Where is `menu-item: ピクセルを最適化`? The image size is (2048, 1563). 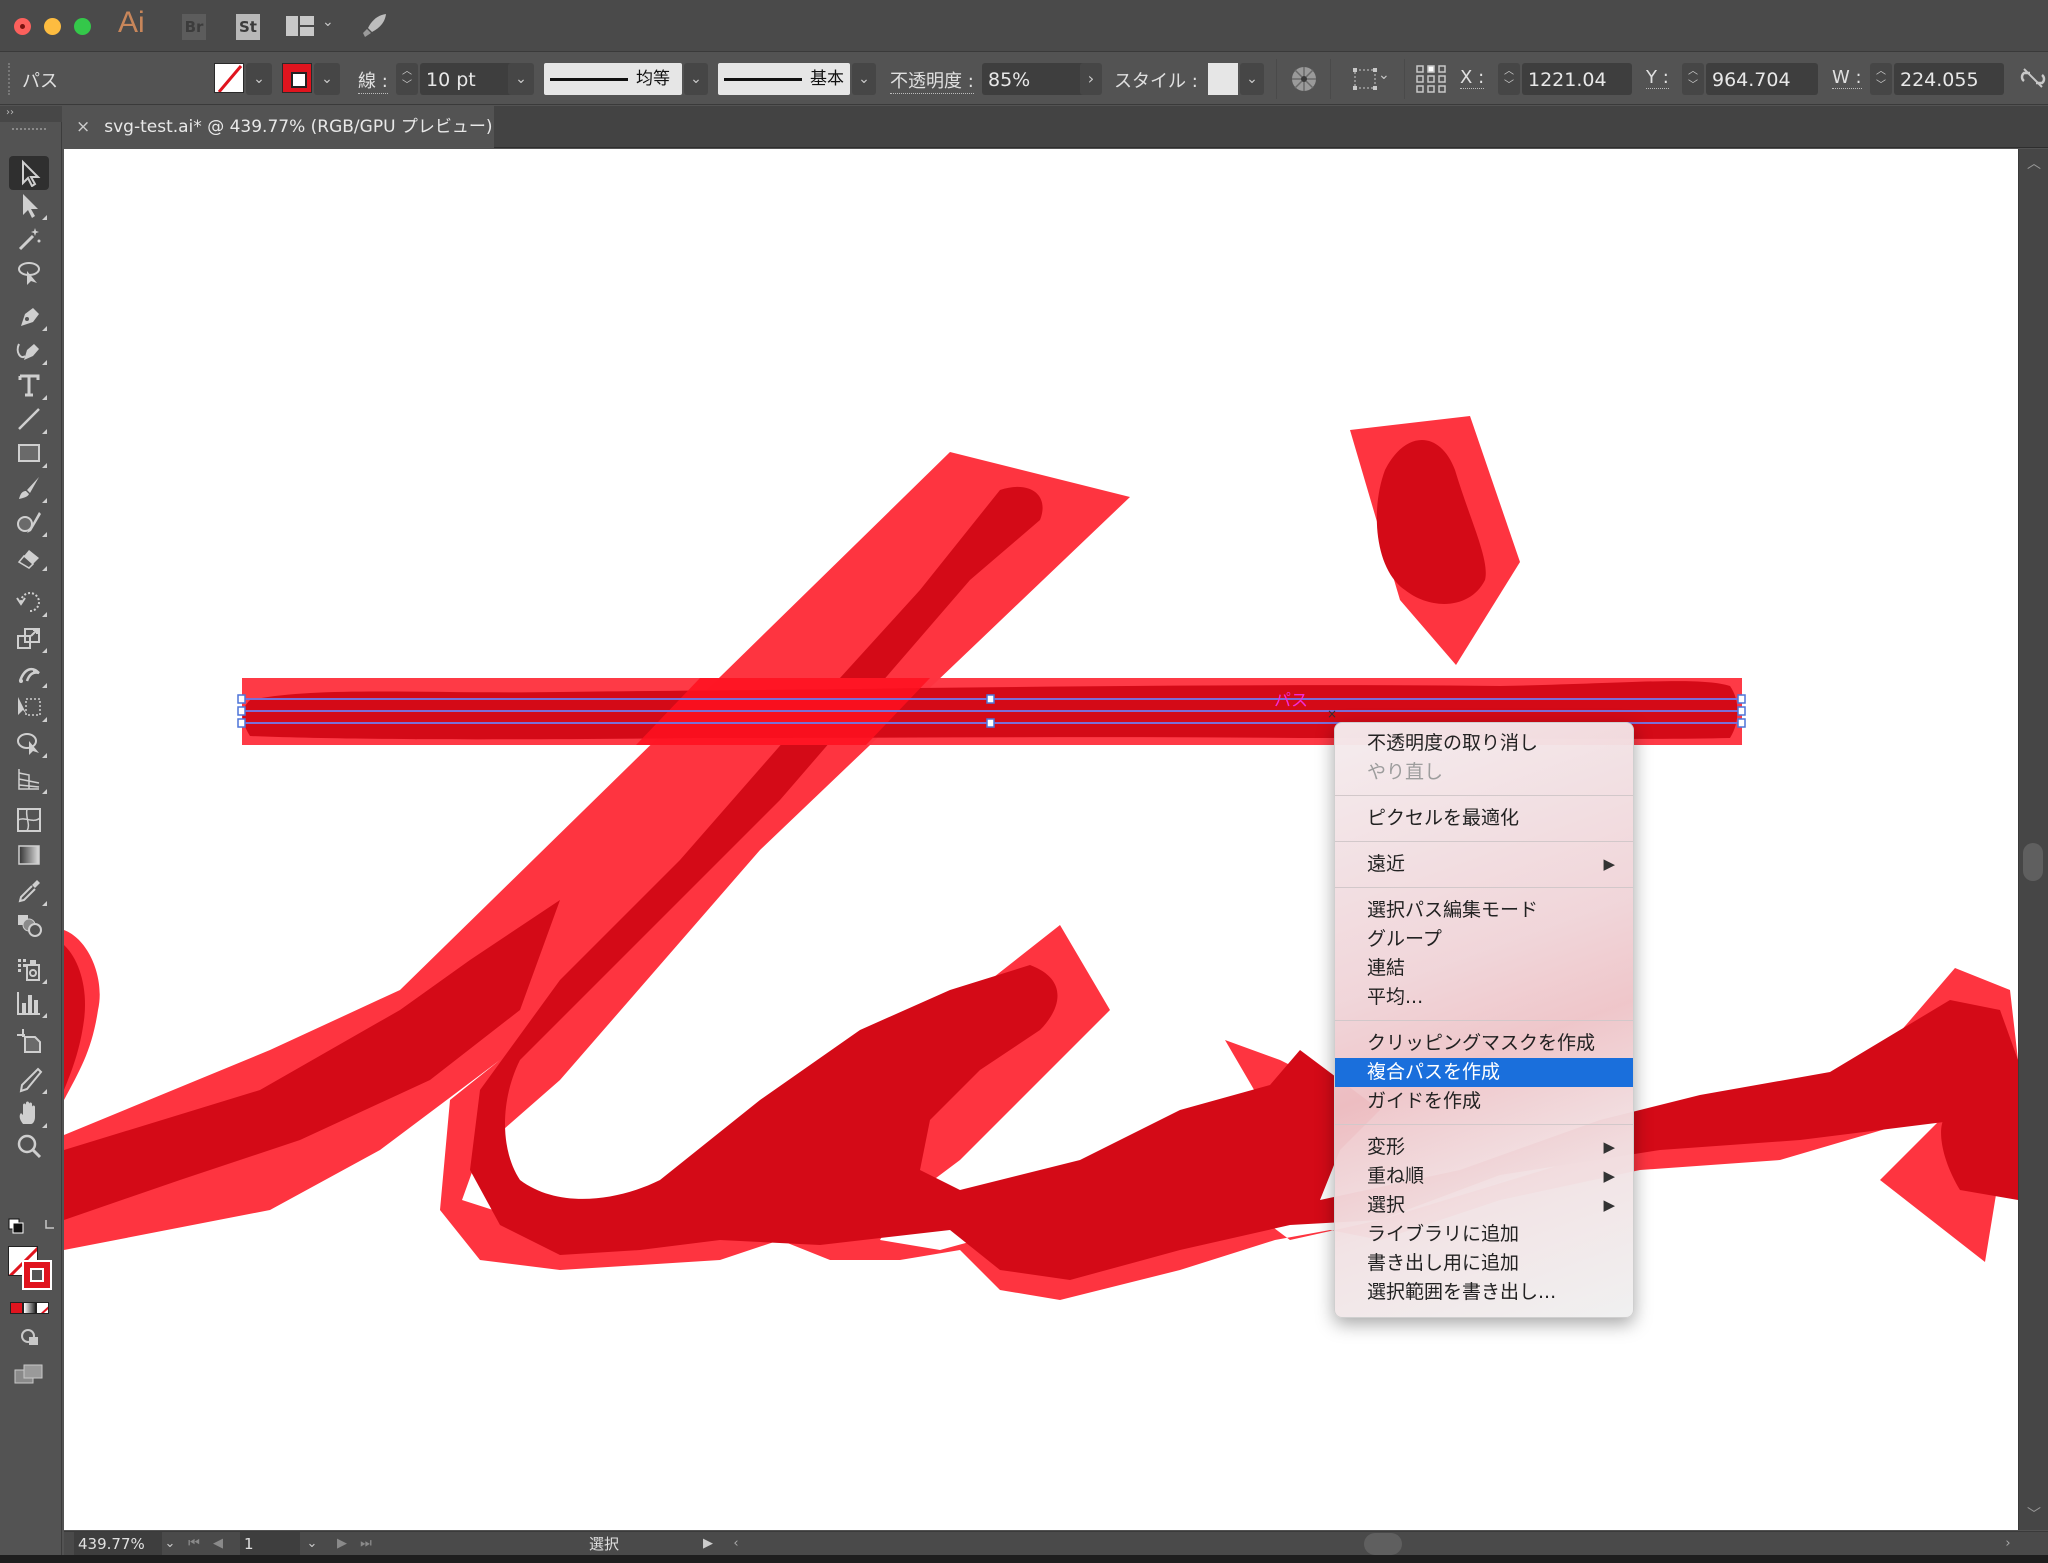
menu-item: ピクセルを最適化 is located at coordinates (1484, 818).